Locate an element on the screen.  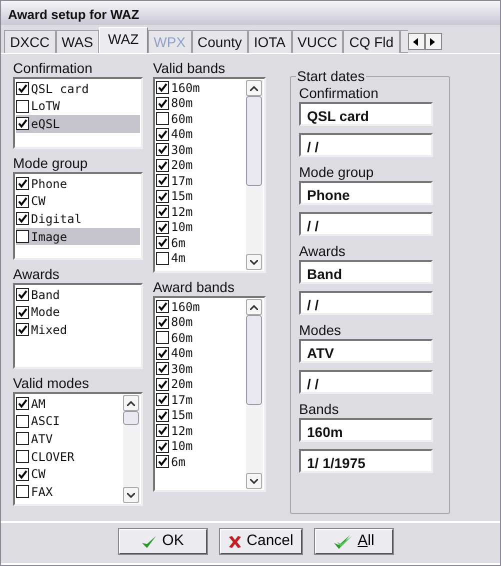
list-item: Phone is located at coordinates (78, 184).